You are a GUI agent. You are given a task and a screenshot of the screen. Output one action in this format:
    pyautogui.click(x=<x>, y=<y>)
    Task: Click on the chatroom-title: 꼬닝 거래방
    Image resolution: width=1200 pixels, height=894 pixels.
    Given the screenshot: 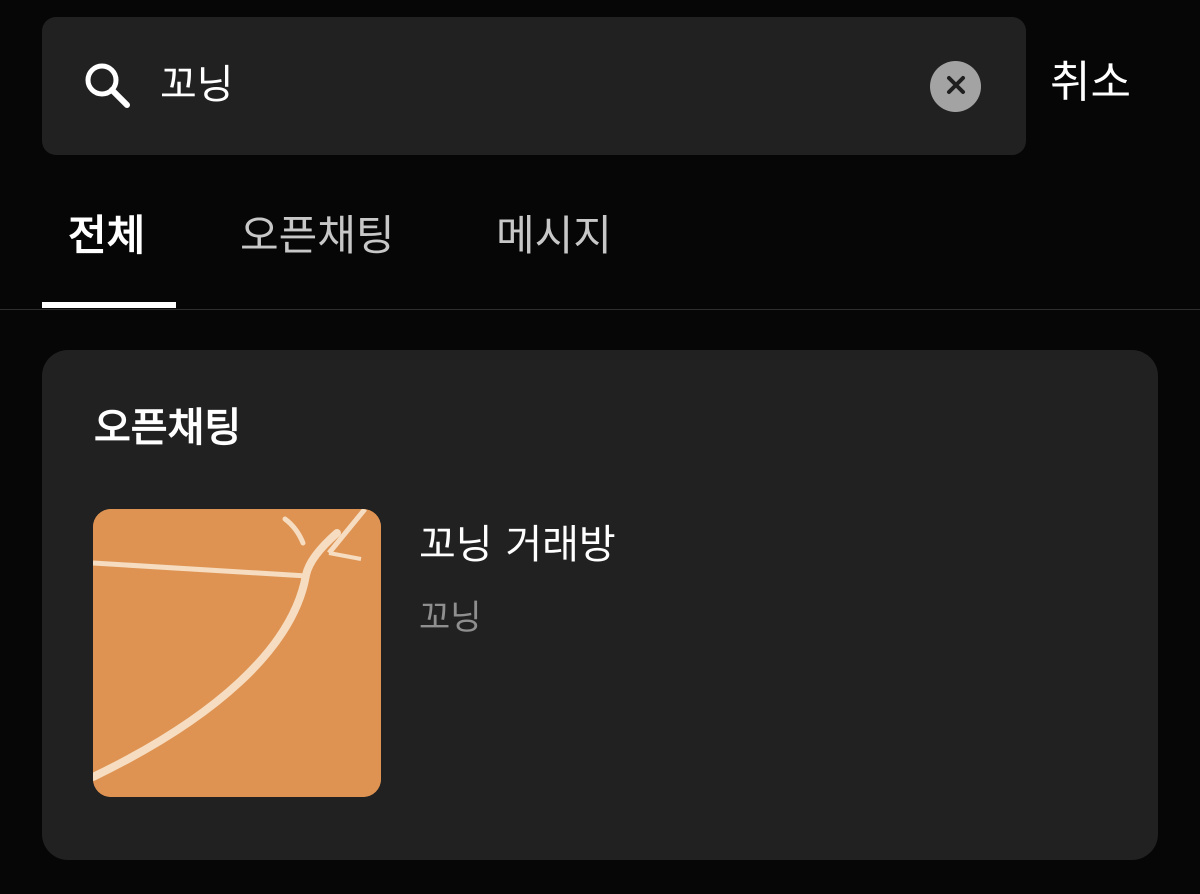 What is the action you would take?
    pyautogui.click(x=517, y=545)
    